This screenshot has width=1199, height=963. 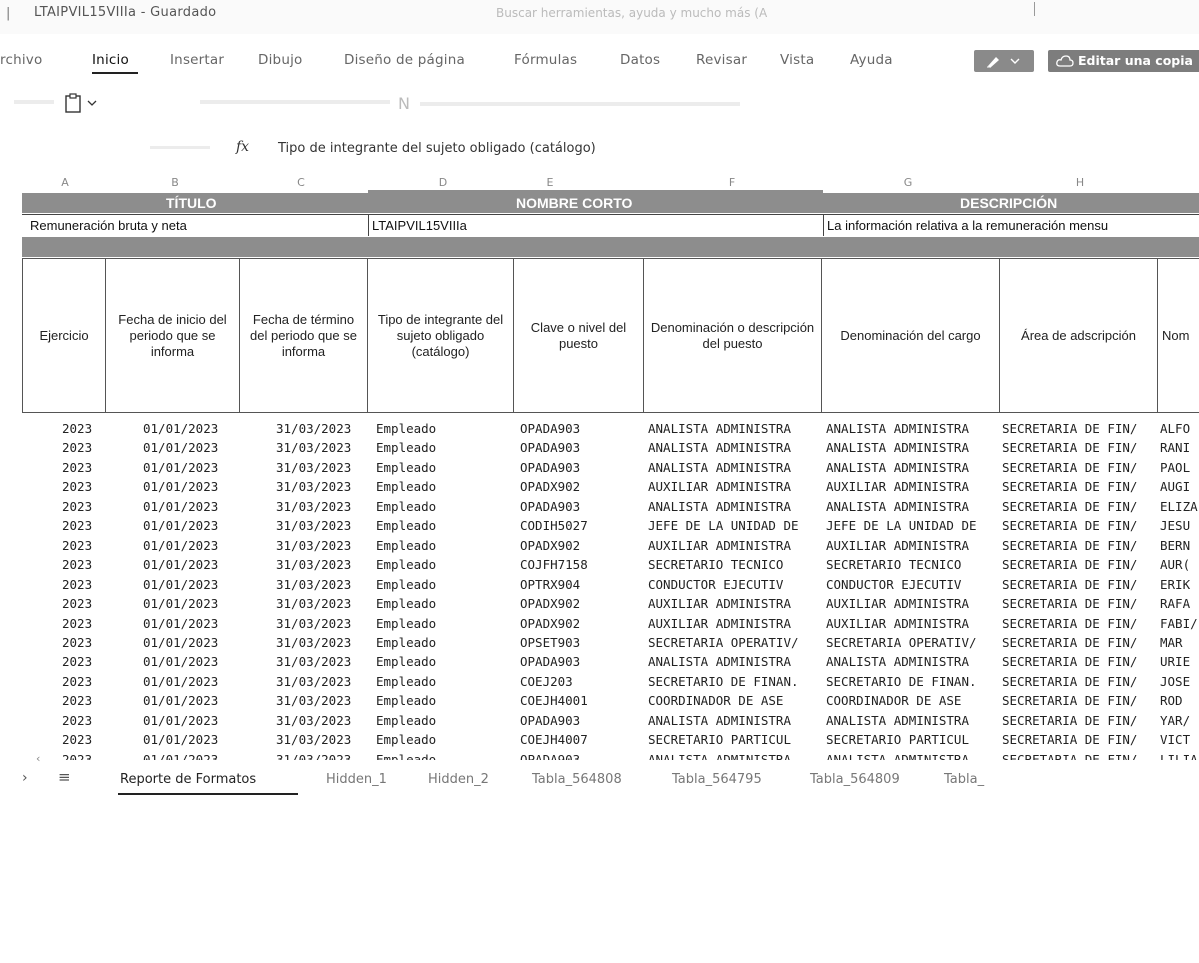 What do you see at coordinates (1179, 584) in the screenshot?
I see `cell-nombre: ERIK` at bounding box center [1179, 584].